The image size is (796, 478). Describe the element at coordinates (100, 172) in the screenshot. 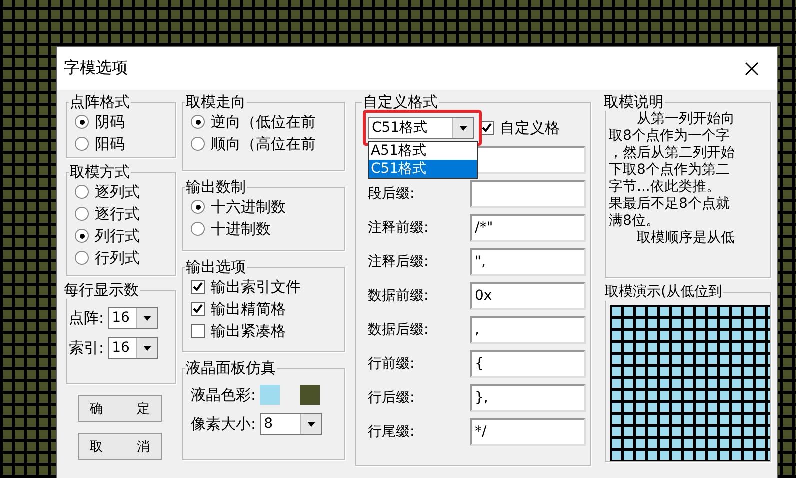

I see `group-title: 取模方式` at that location.